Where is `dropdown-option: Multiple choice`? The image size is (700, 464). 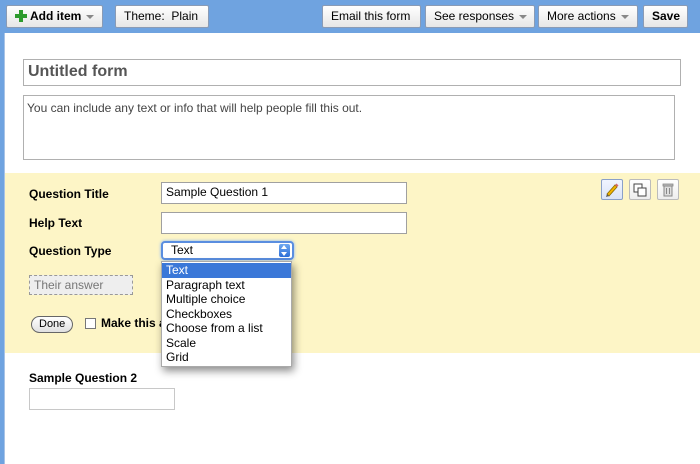 dropdown-option: Multiple choice is located at coordinates (226, 299).